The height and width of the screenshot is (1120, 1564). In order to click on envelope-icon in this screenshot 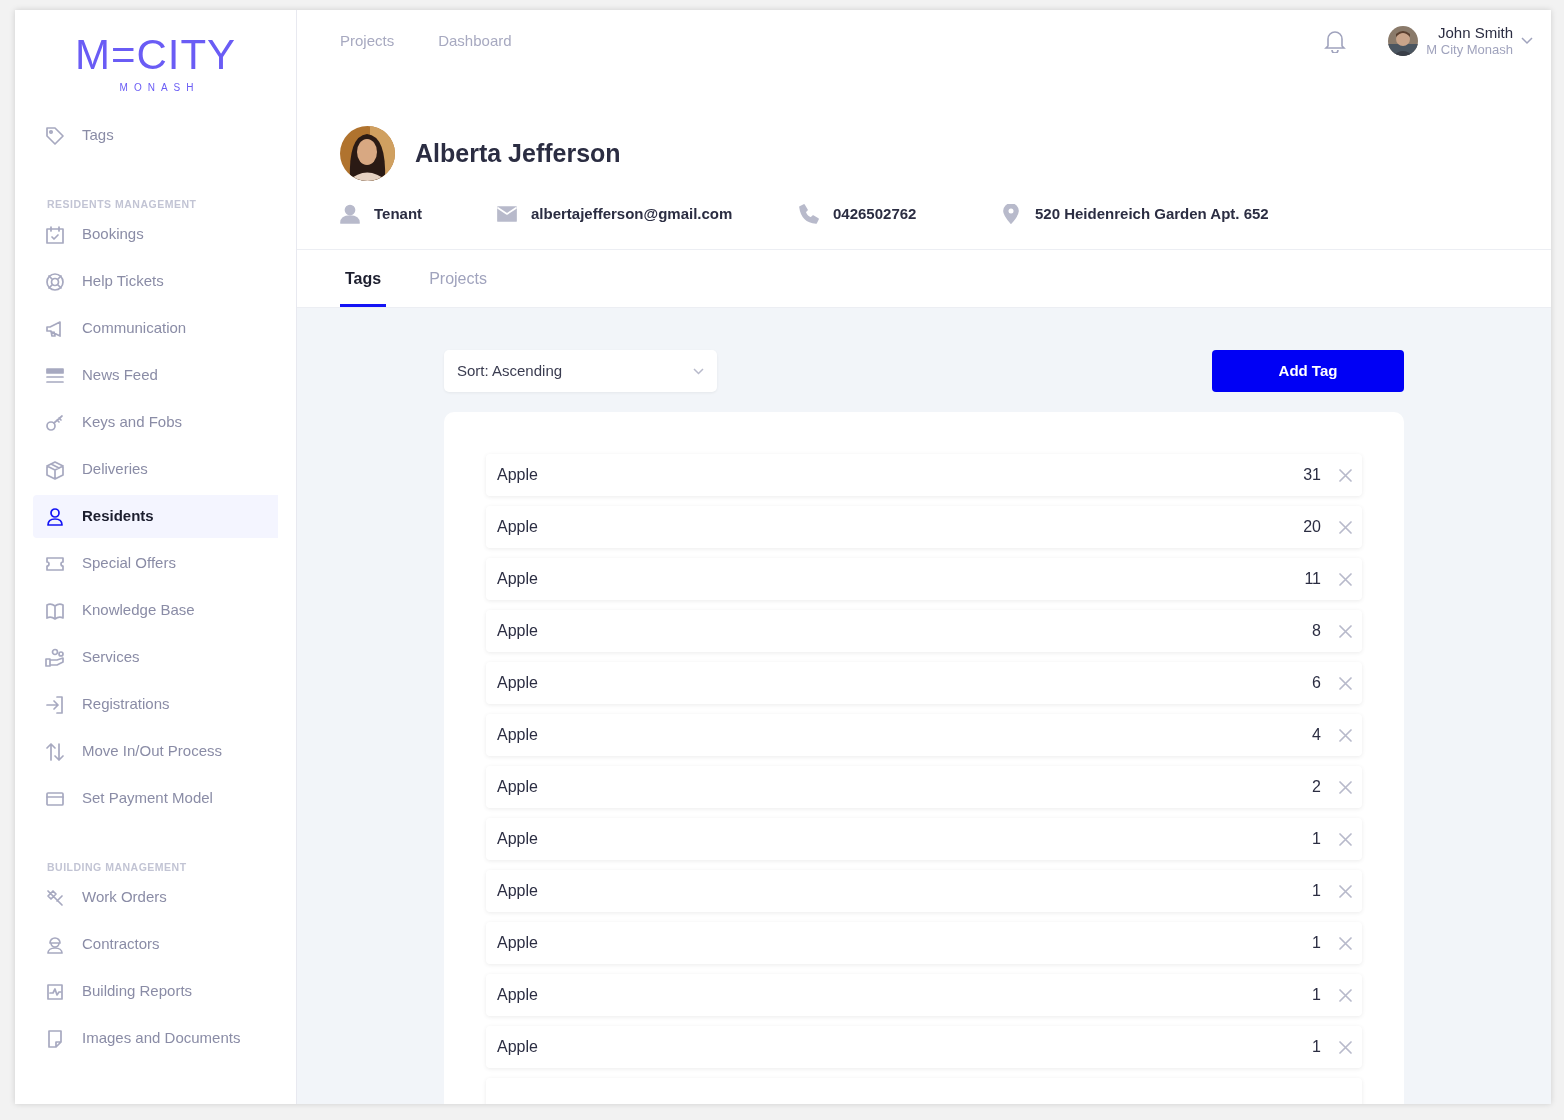, I will do `click(507, 214)`.